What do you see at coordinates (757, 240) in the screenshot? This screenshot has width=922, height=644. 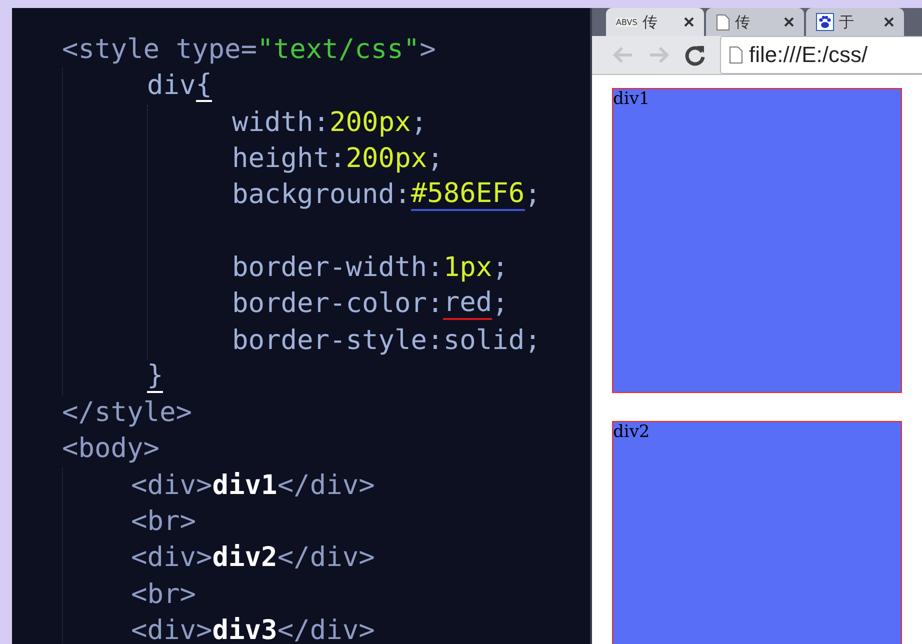 I see `div-box: div1` at bounding box center [757, 240].